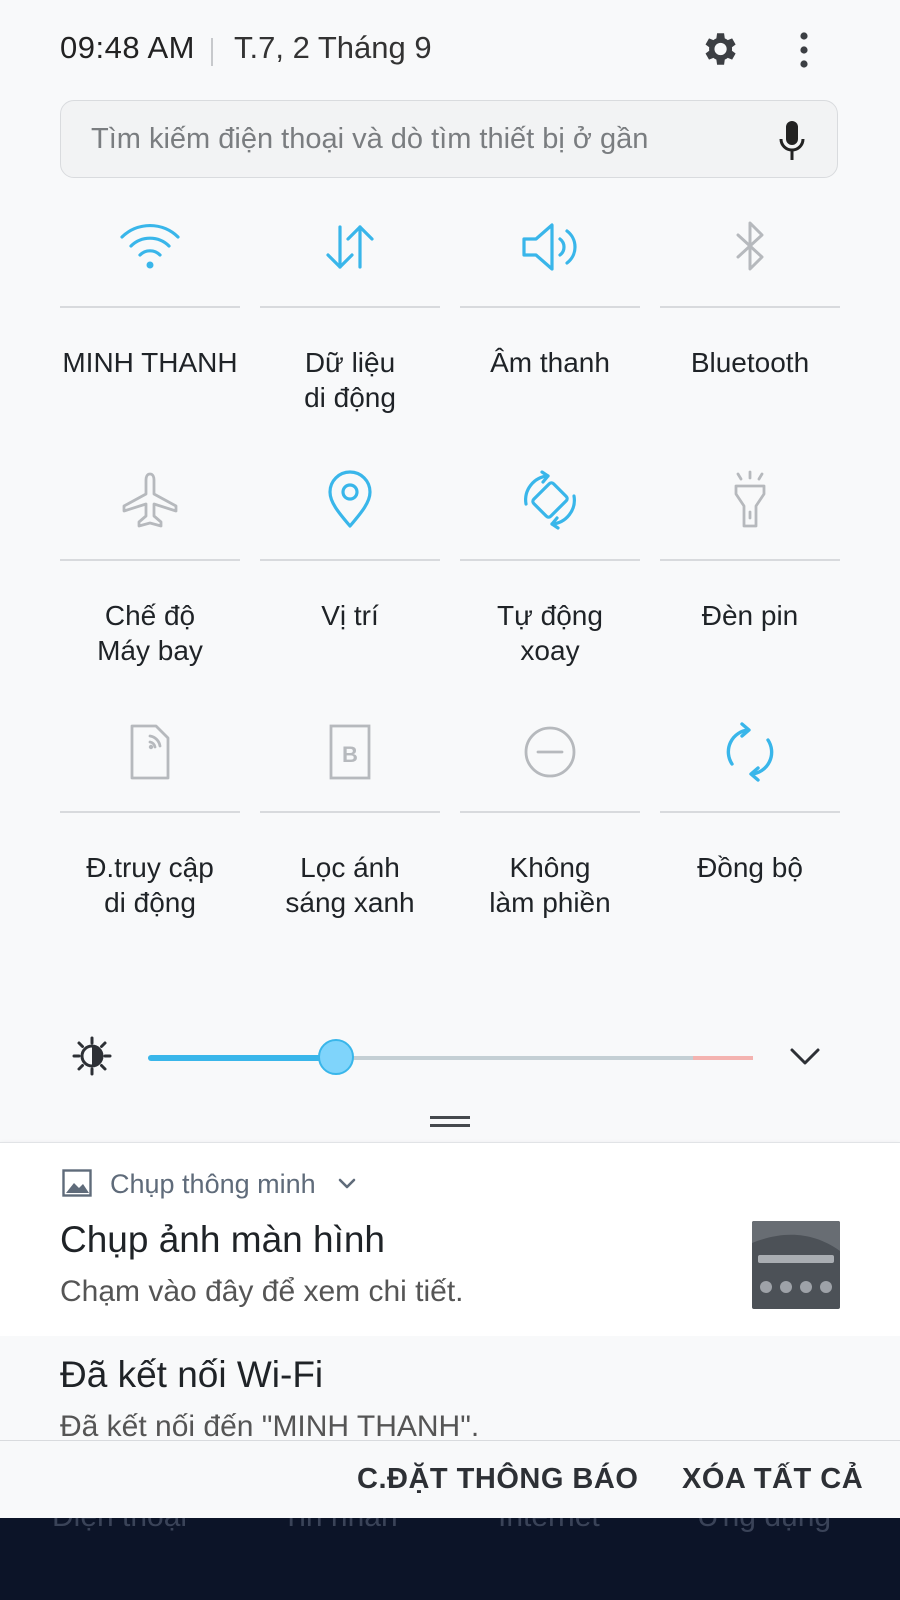 The height and width of the screenshot is (1600, 900). What do you see at coordinates (550, 633) in the screenshot?
I see `tile-label: Tự động xoay` at bounding box center [550, 633].